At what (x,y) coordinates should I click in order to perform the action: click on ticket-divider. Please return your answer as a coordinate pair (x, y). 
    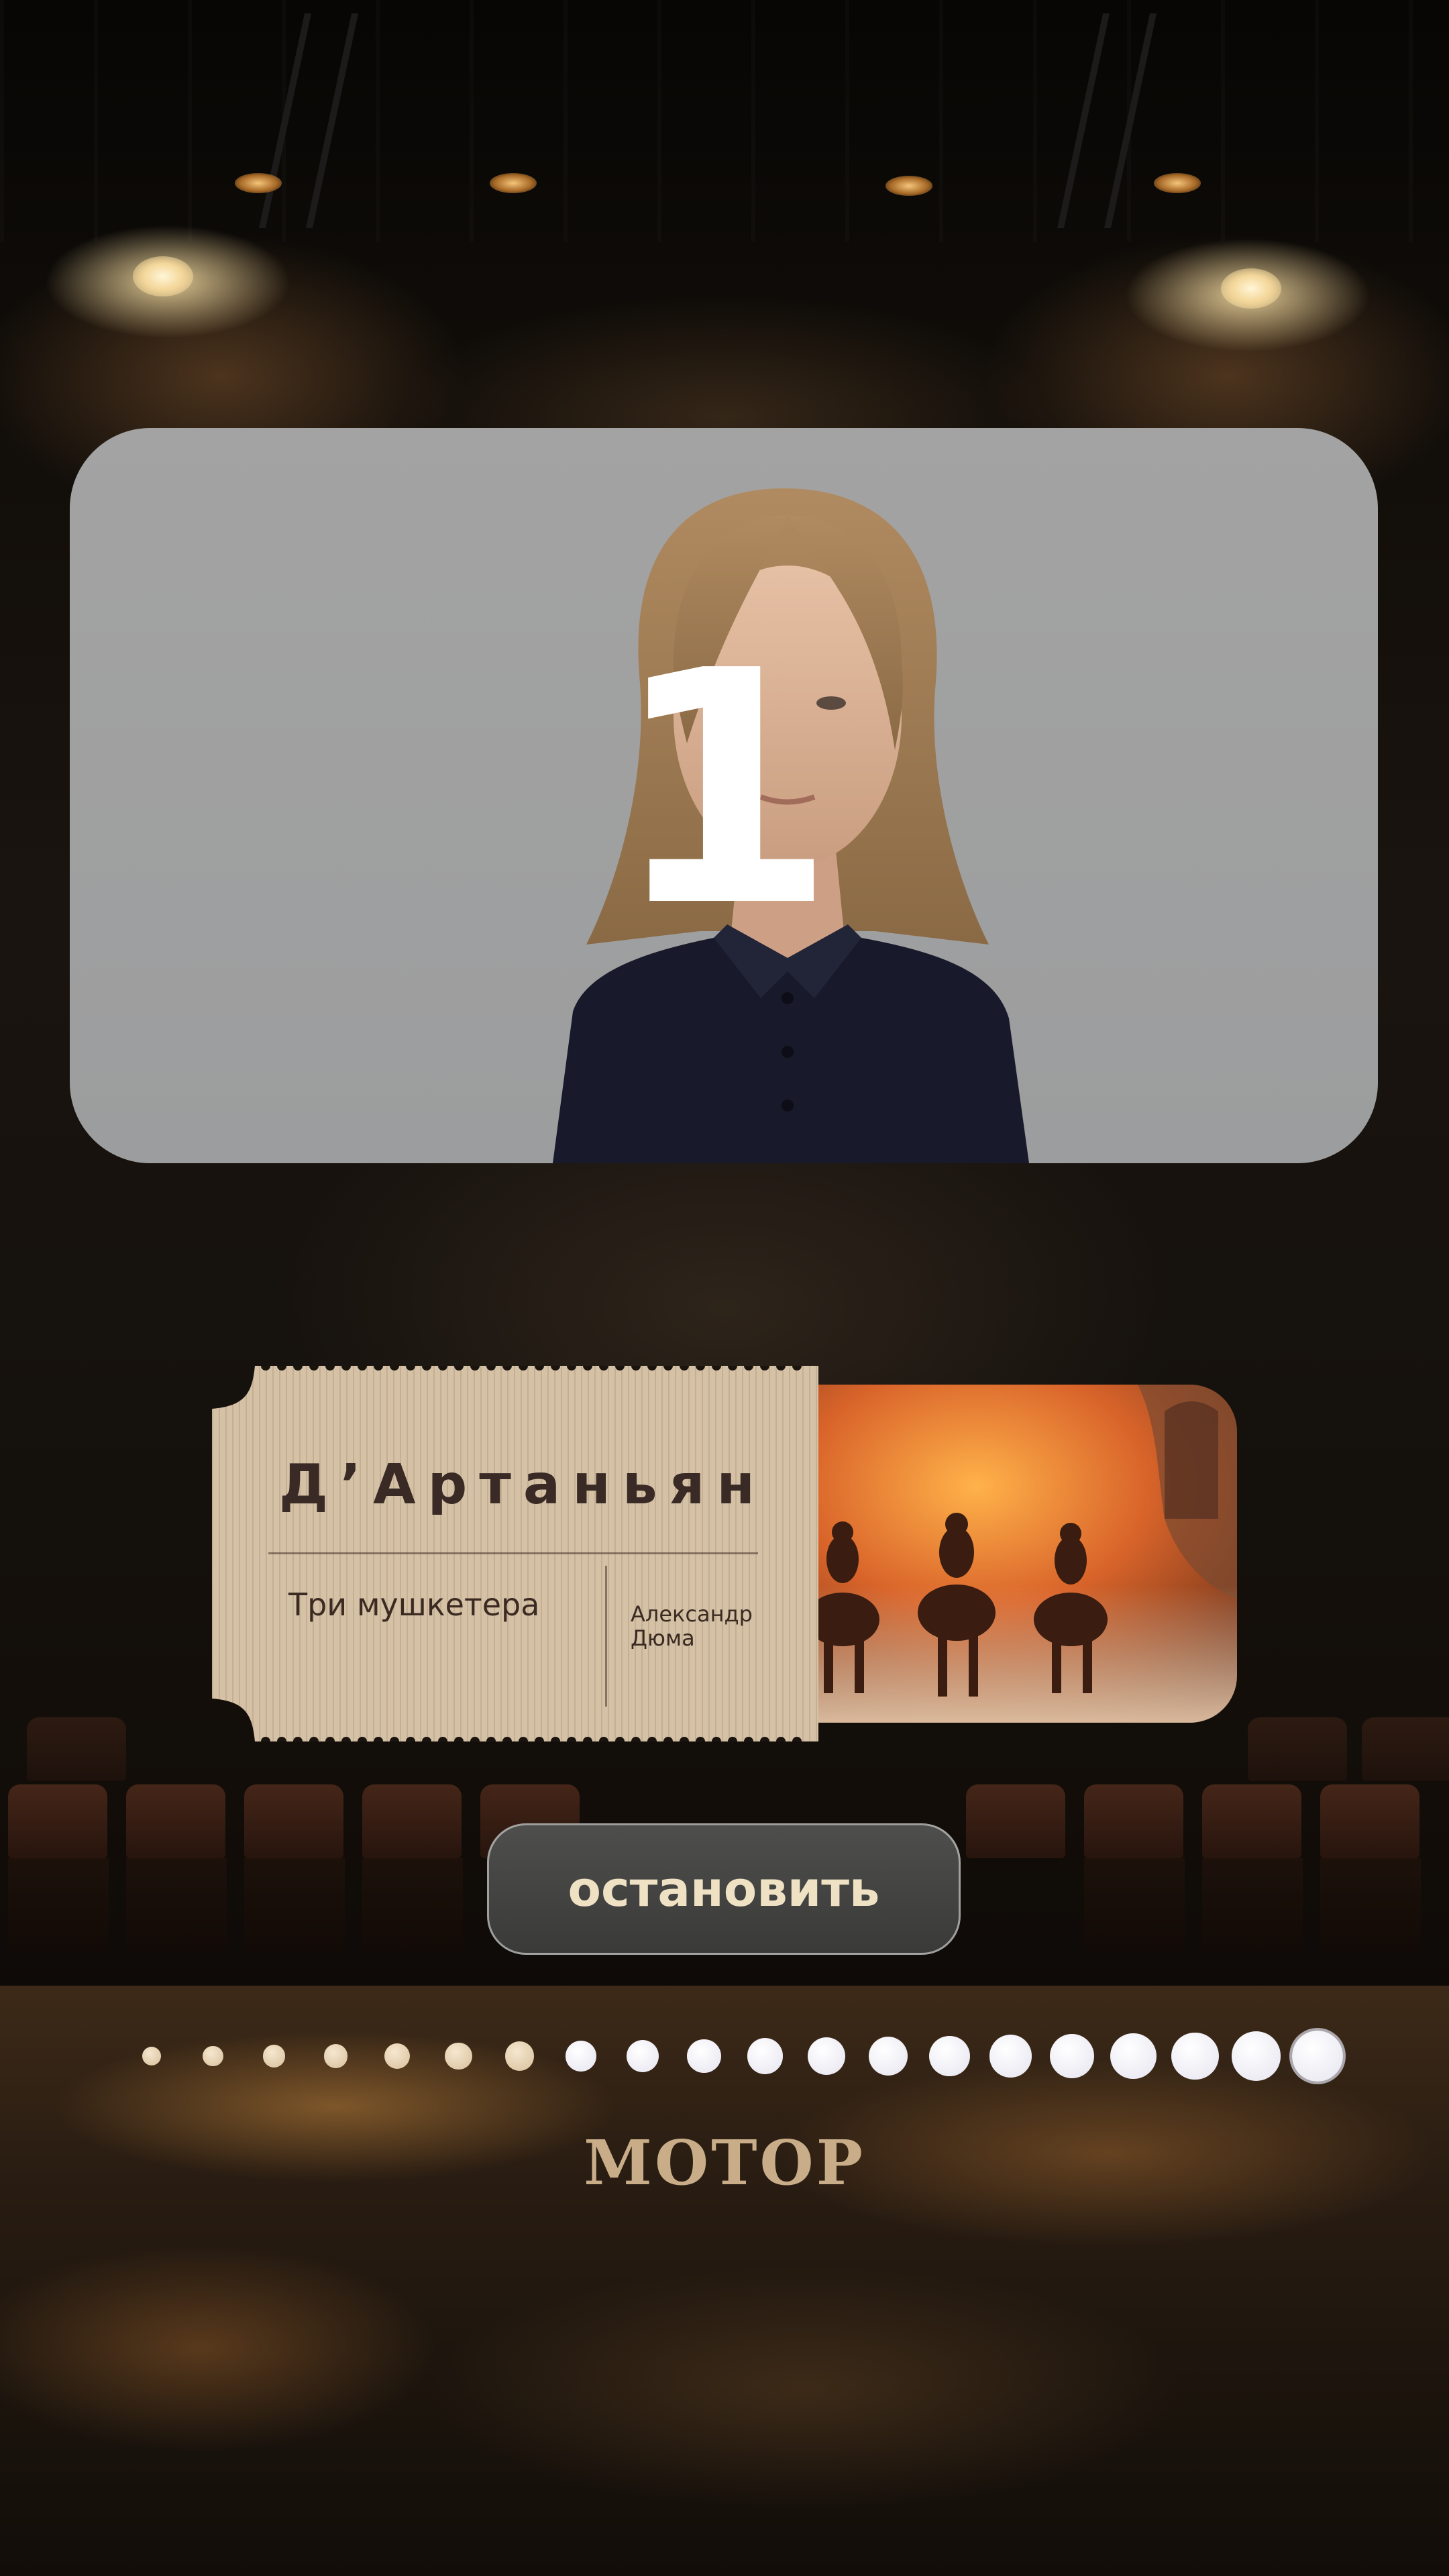
    Looking at the image, I should click on (513, 1553).